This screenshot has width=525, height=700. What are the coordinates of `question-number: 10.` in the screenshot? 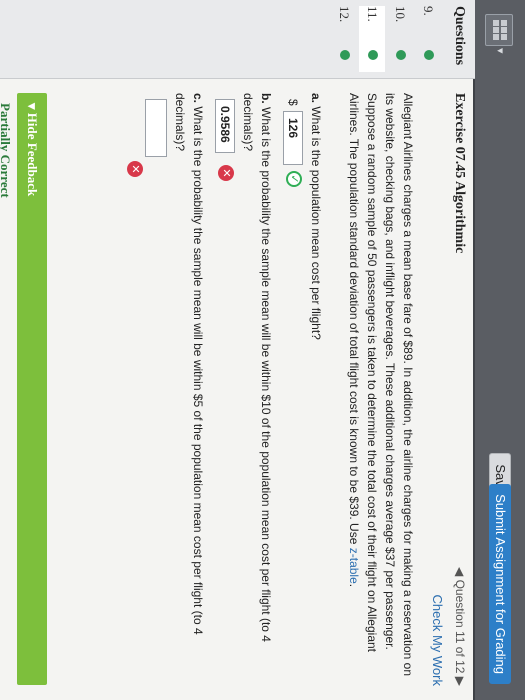 It's located at (400, 14).